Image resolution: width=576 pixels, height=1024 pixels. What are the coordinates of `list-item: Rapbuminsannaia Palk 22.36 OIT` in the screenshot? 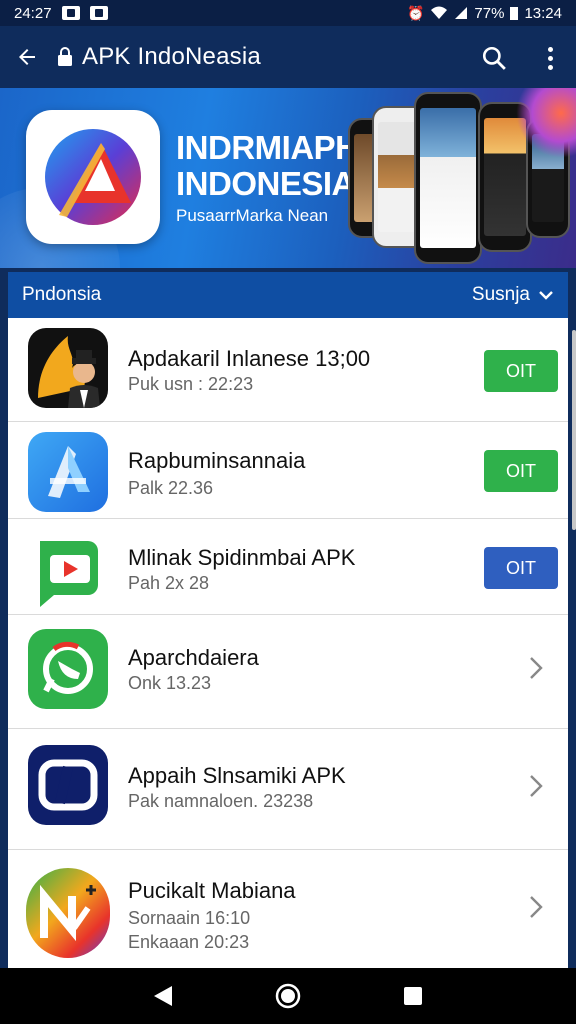 It's located at (288, 470).